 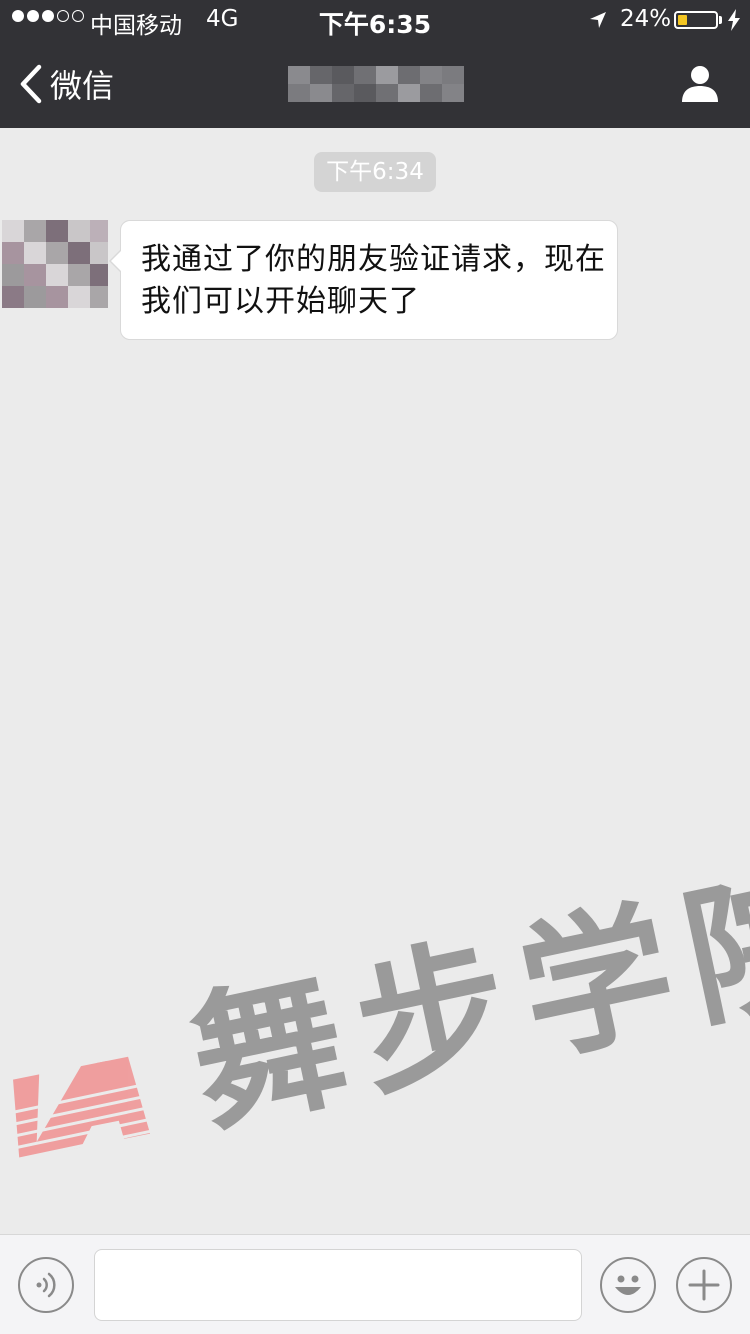 I want to click on message-text: 我通过了你的朋友验证请求，现在我们可以开始聊天了, so click(x=373, y=280).